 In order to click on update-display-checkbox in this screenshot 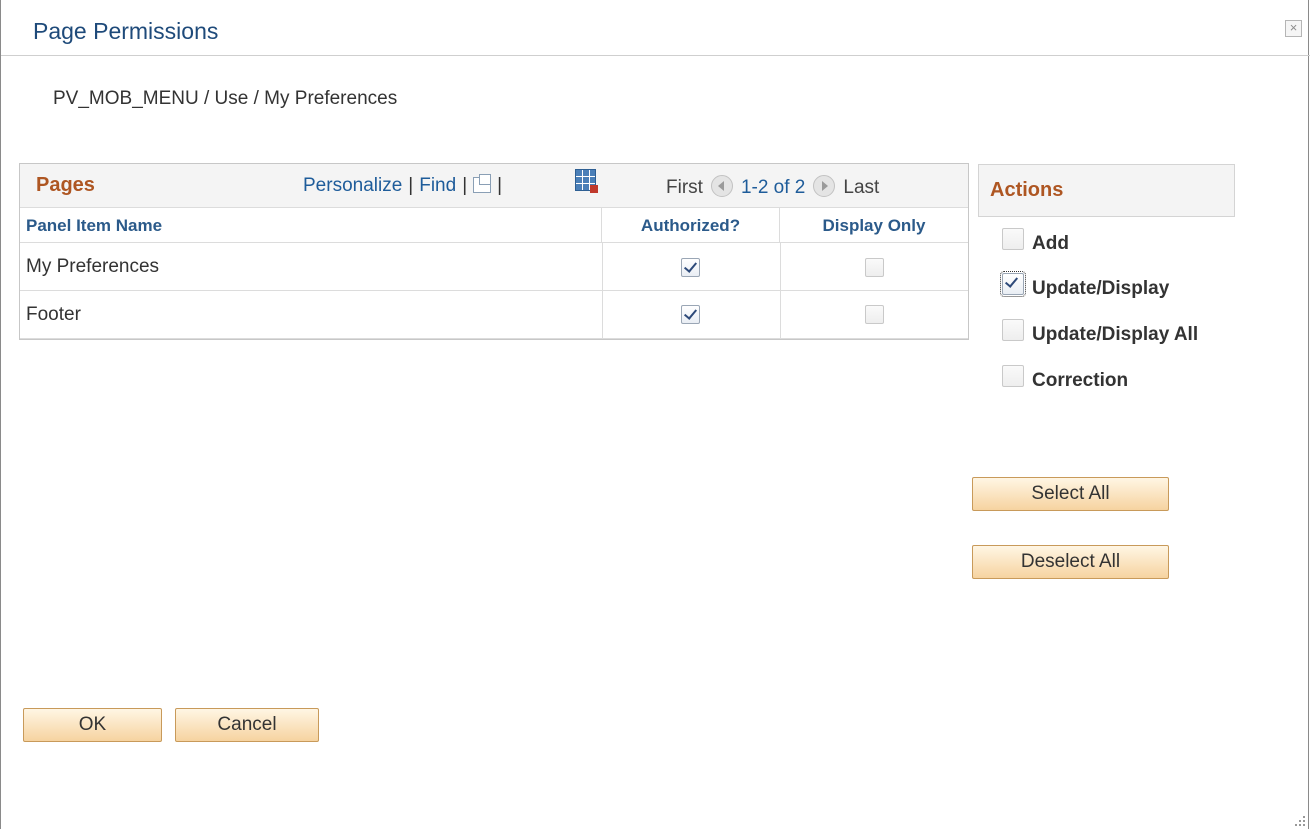, I will do `click(1013, 284)`.